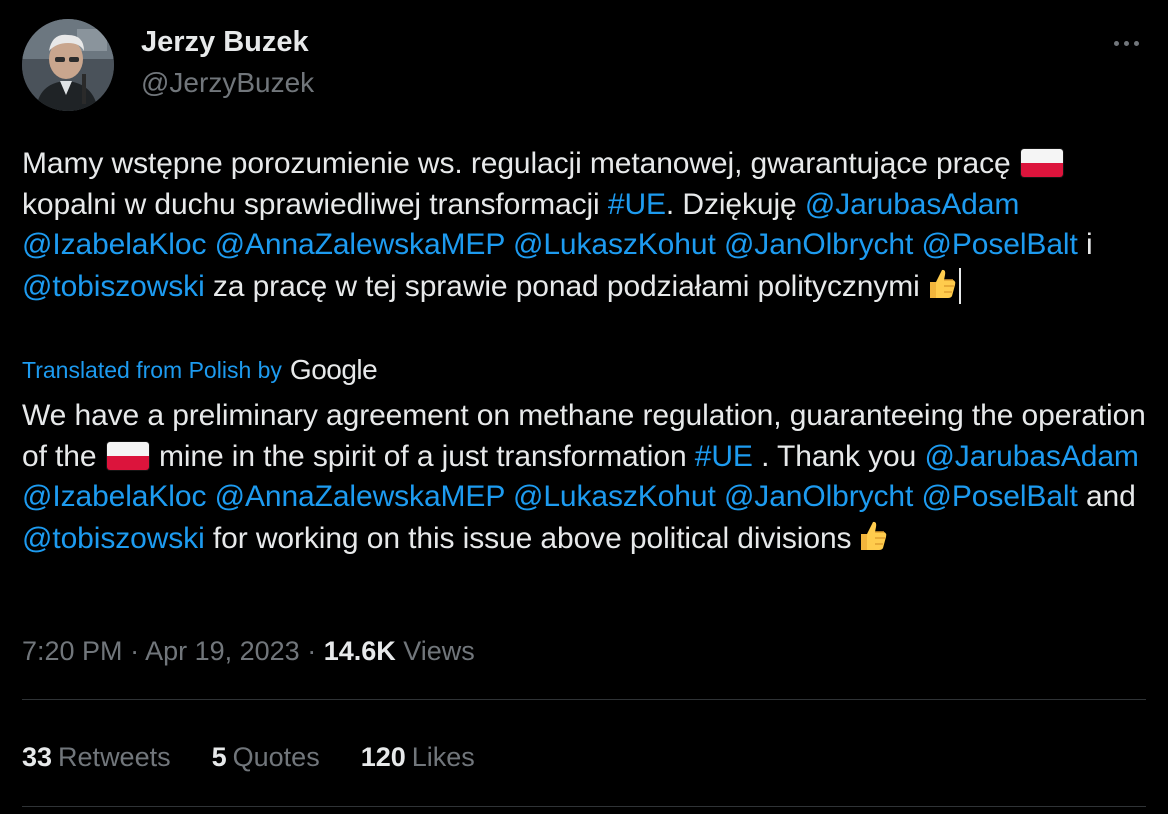 This screenshot has height=814, width=1168. What do you see at coordinates (37, 757) in the screenshot?
I see `retweets-count: 33` at bounding box center [37, 757].